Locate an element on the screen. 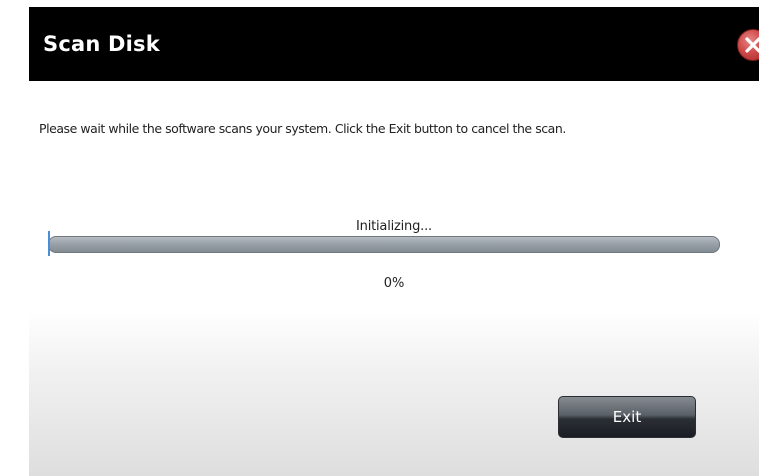 Image resolution: width=759 pixels, height=476 pixels. close-button is located at coordinates (748, 45).